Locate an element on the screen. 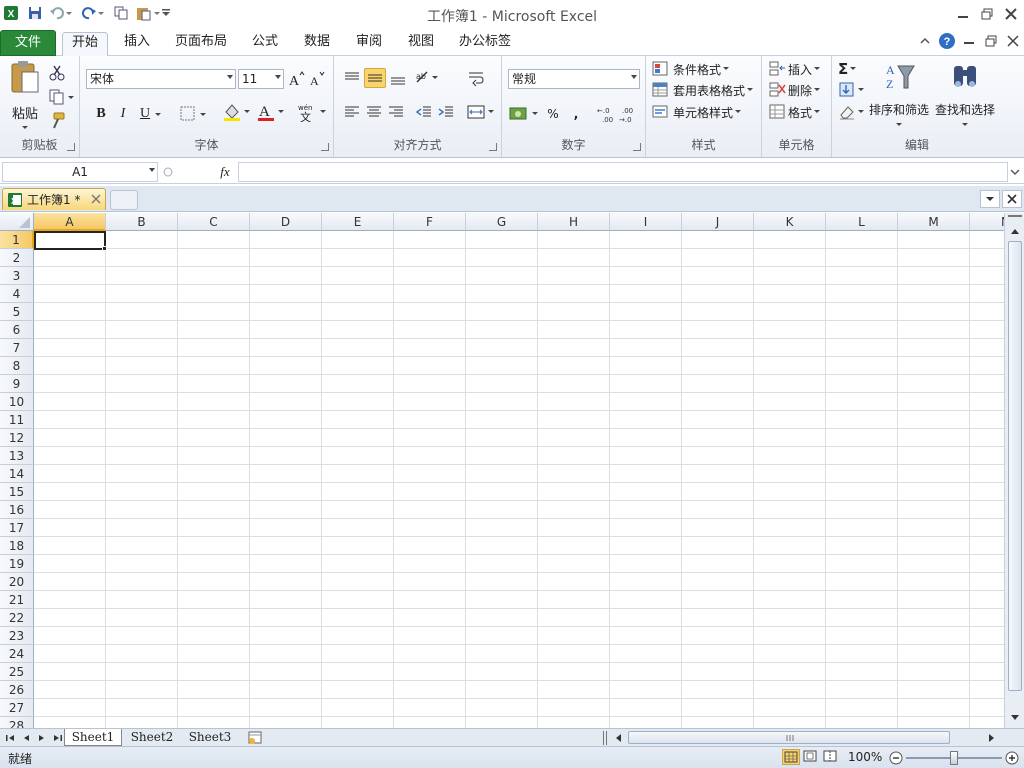  zoom-level: 100% is located at coordinates (865, 757).